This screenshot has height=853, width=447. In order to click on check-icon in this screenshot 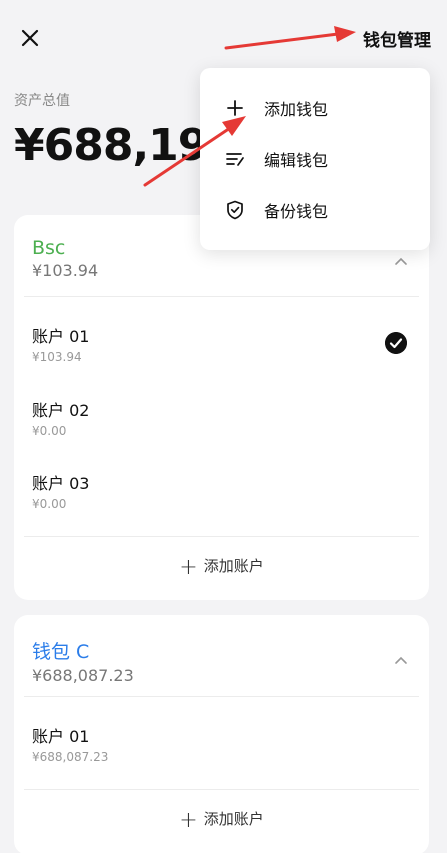, I will do `click(396, 343)`.